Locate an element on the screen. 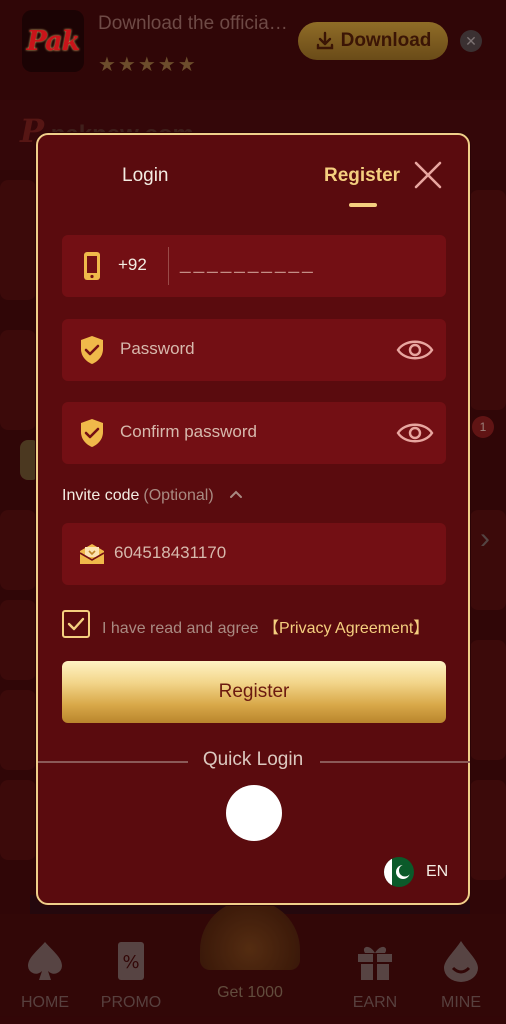 The image size is (506, 1024). agreement-label: I have read and agree is located at coordinates (180, 628).